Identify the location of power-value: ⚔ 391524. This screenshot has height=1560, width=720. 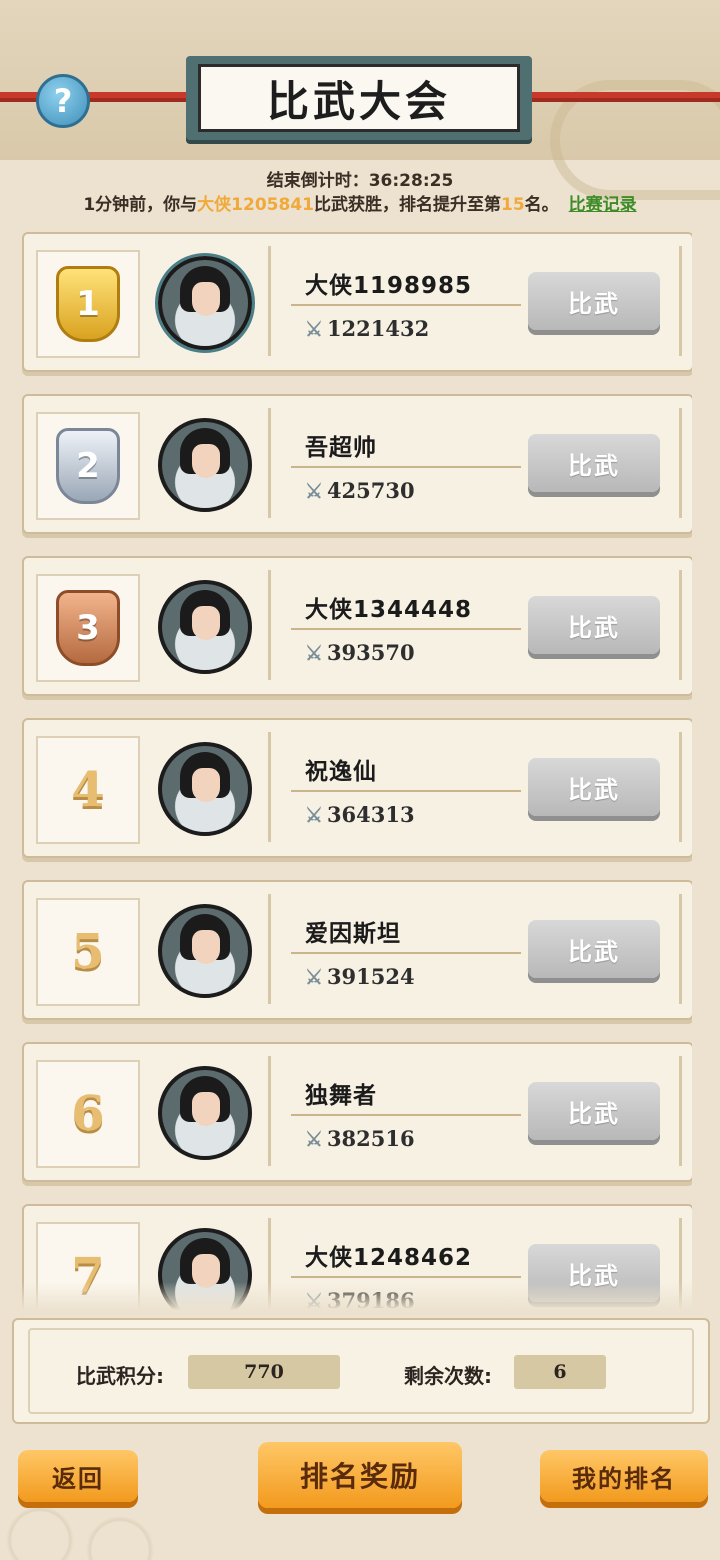
(360, 976).